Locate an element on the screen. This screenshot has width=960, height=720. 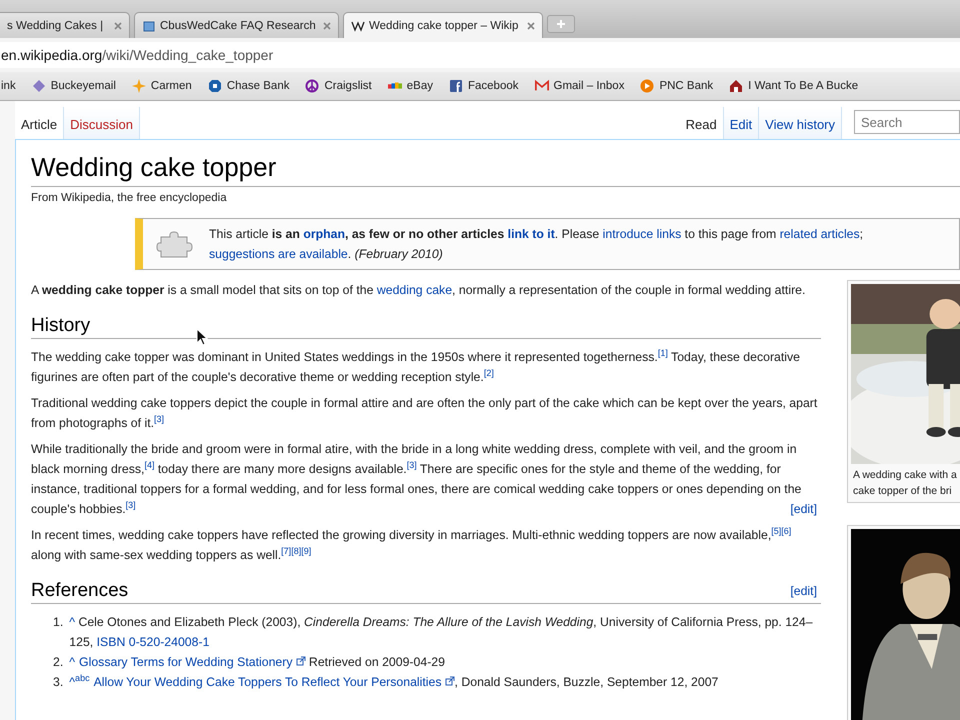
notice-text: to this page from is located at coordinates (731, 234).